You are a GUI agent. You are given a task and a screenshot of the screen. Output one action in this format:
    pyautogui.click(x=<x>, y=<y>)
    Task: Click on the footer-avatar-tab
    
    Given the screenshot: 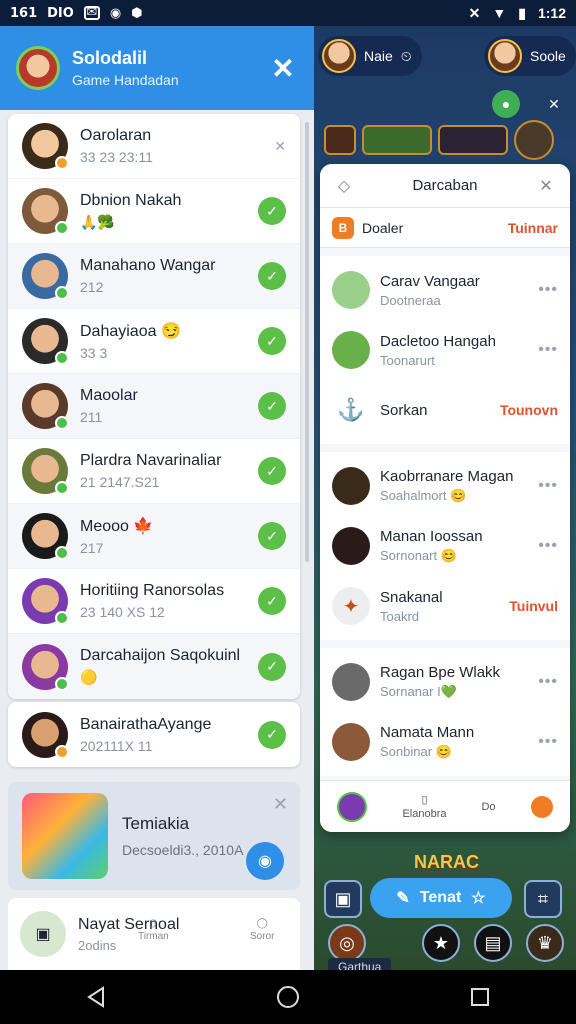 What is the action you would take?
    pyautogui.click(x=352, y=806)
    